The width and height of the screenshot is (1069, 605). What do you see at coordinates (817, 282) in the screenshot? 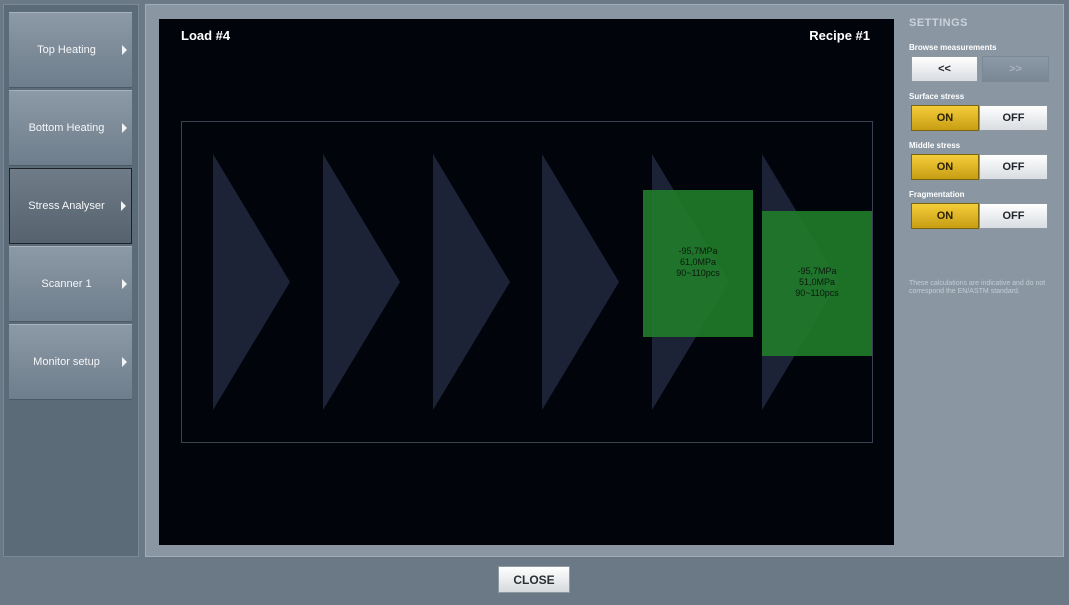
I see `measurement-2-middle: 51,0MPa` at bounding box center [817, 282].